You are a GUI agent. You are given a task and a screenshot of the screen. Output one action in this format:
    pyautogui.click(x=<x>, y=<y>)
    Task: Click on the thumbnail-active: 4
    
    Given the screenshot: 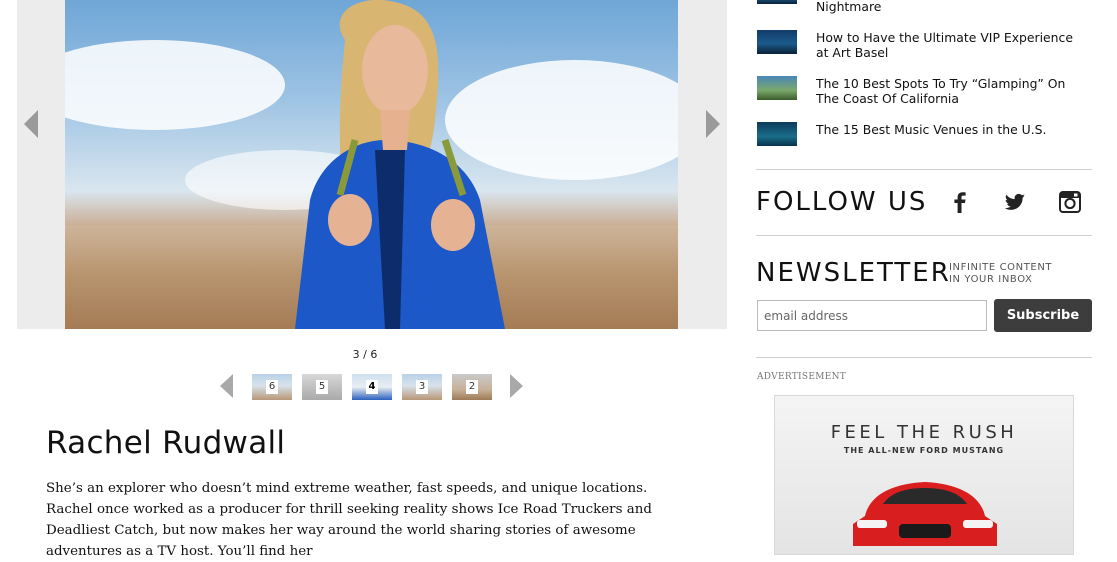 What is the action you would take?
    pyautogui.click(x=372, y=387)
    